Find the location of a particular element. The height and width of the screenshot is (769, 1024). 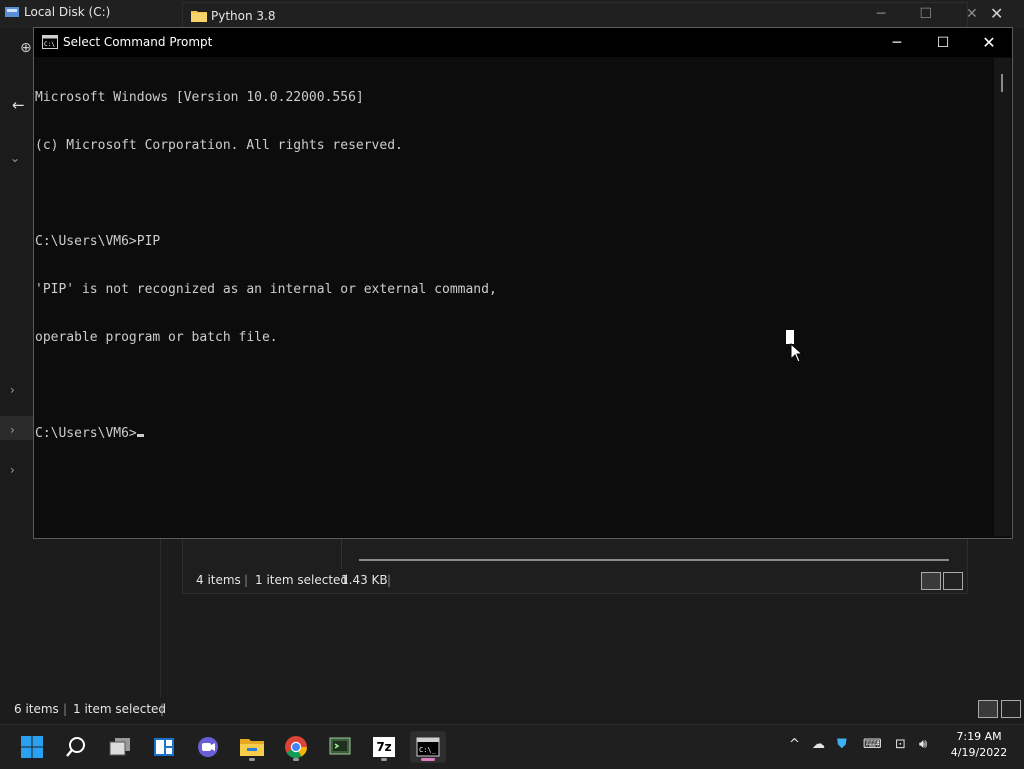

horizontal-scrollbar is located at coordinates (654, 560).